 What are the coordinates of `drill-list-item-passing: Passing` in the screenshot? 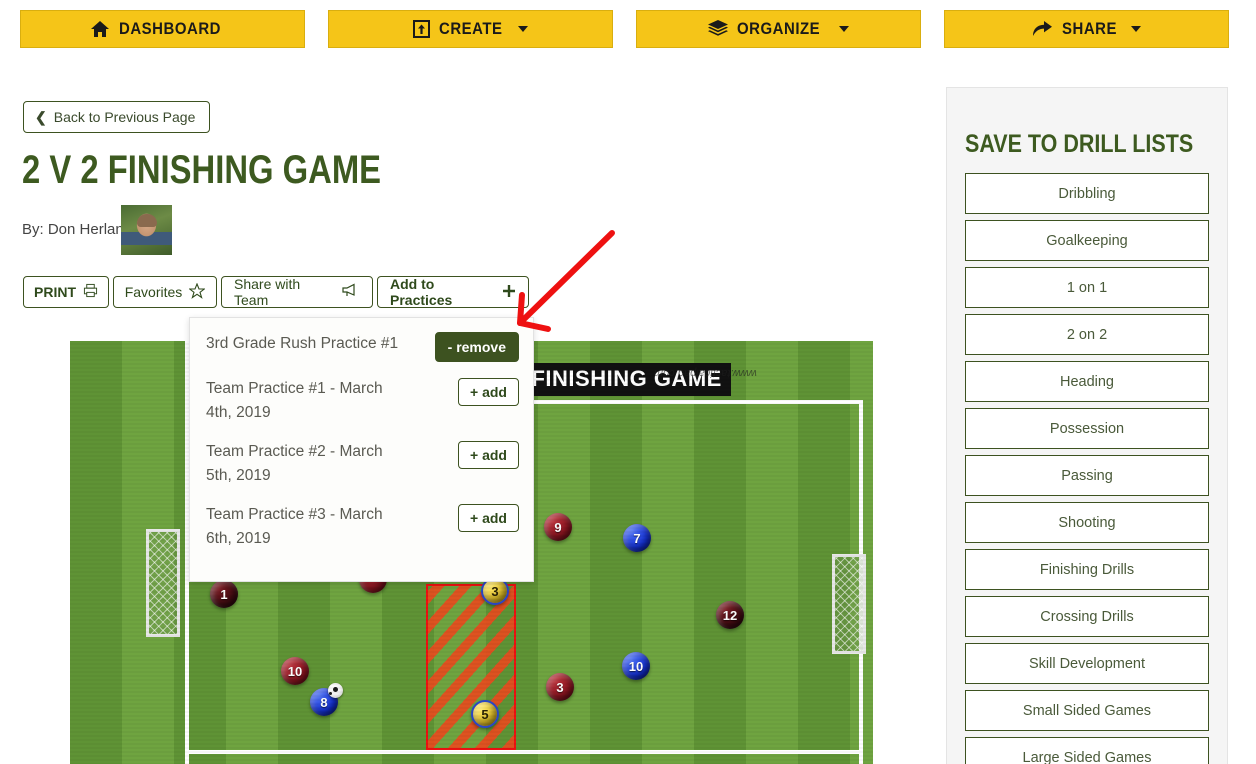 It's located at (1087, 475).